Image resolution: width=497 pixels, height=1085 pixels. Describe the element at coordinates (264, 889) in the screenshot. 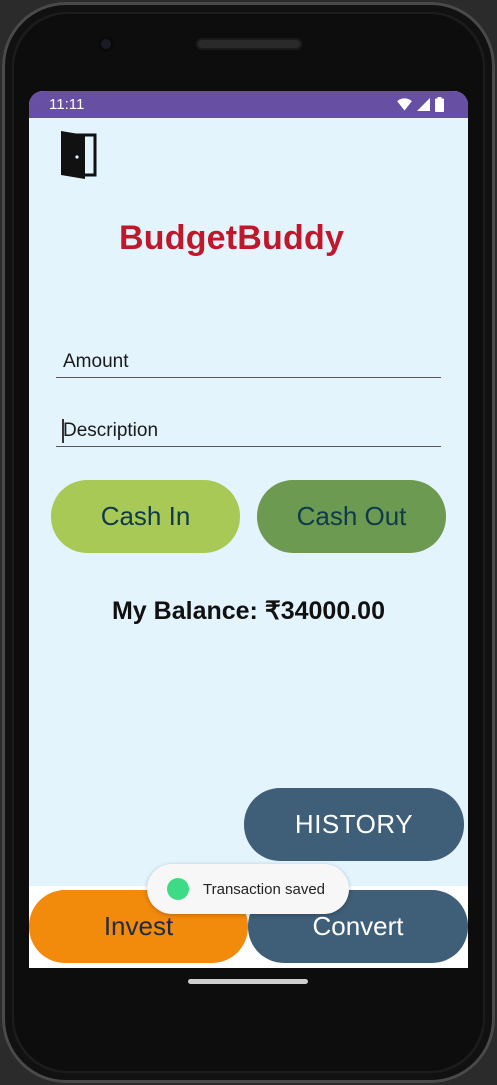

I see `toast-message: Transaction saved` at that location.